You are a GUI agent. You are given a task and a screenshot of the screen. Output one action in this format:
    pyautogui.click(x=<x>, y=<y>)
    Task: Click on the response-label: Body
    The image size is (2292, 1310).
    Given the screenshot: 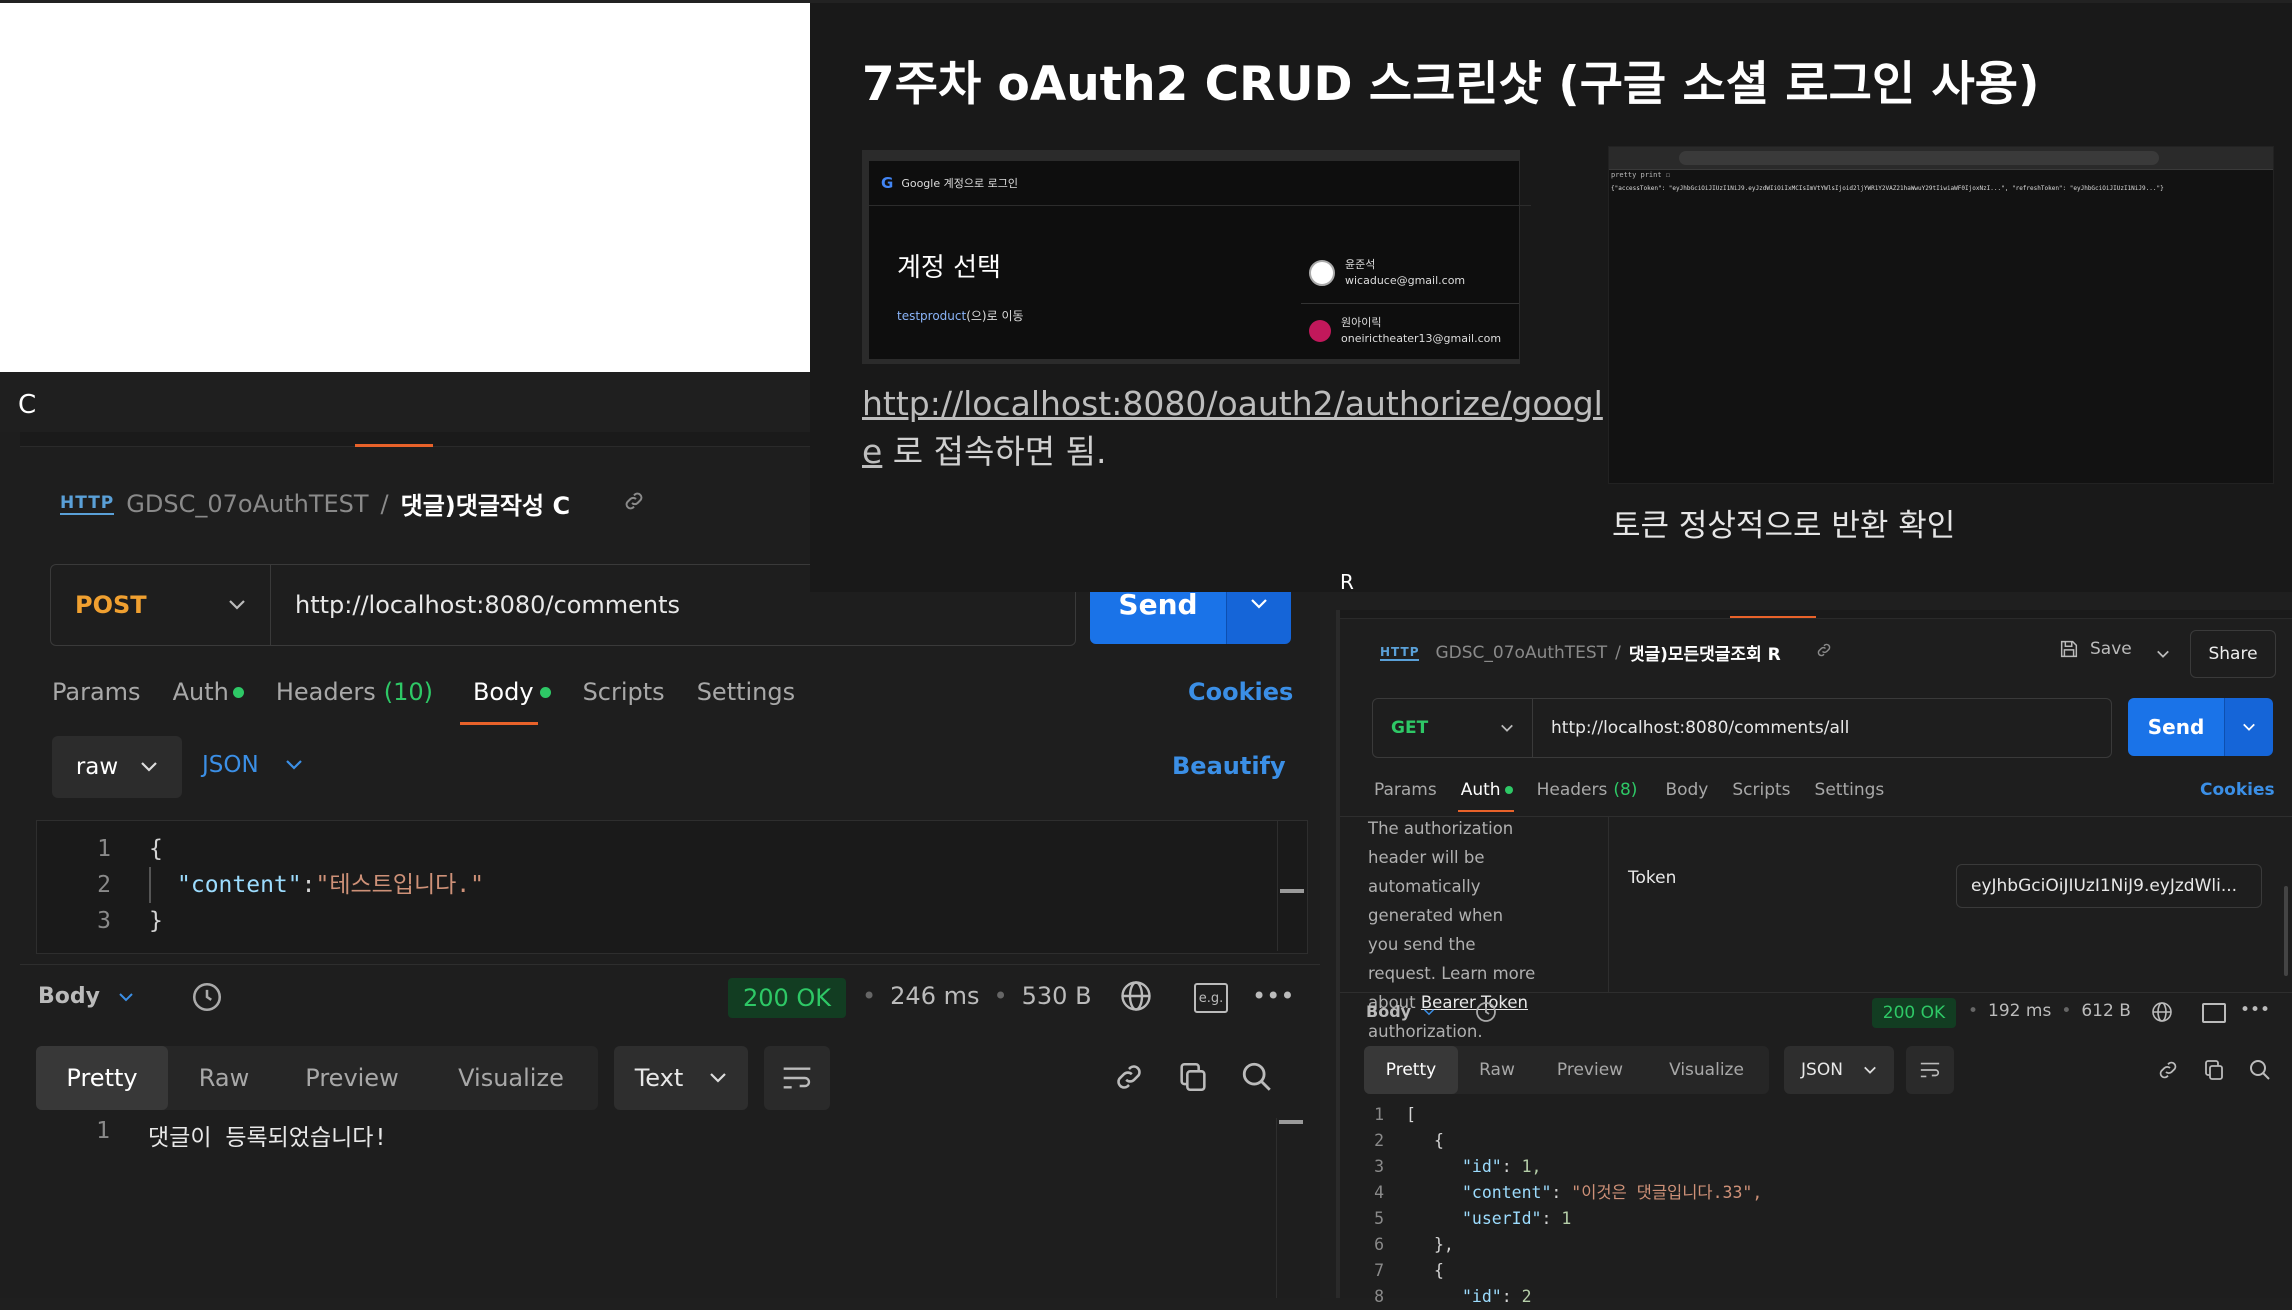 What is the action you would take?
    pyautogui.click(x=1389, y=1011)
    